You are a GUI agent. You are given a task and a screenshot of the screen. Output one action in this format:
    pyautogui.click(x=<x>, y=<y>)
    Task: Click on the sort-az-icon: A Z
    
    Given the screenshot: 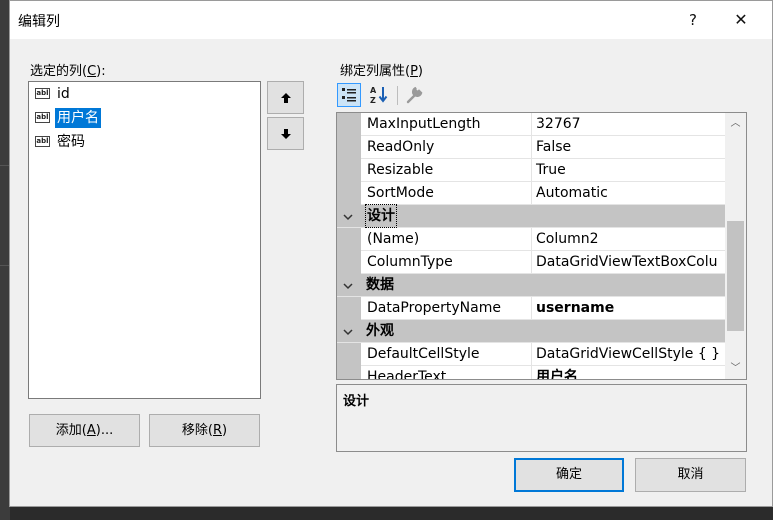 What is the action you would take?
    pyautogui.click(x=379, y=95)
    